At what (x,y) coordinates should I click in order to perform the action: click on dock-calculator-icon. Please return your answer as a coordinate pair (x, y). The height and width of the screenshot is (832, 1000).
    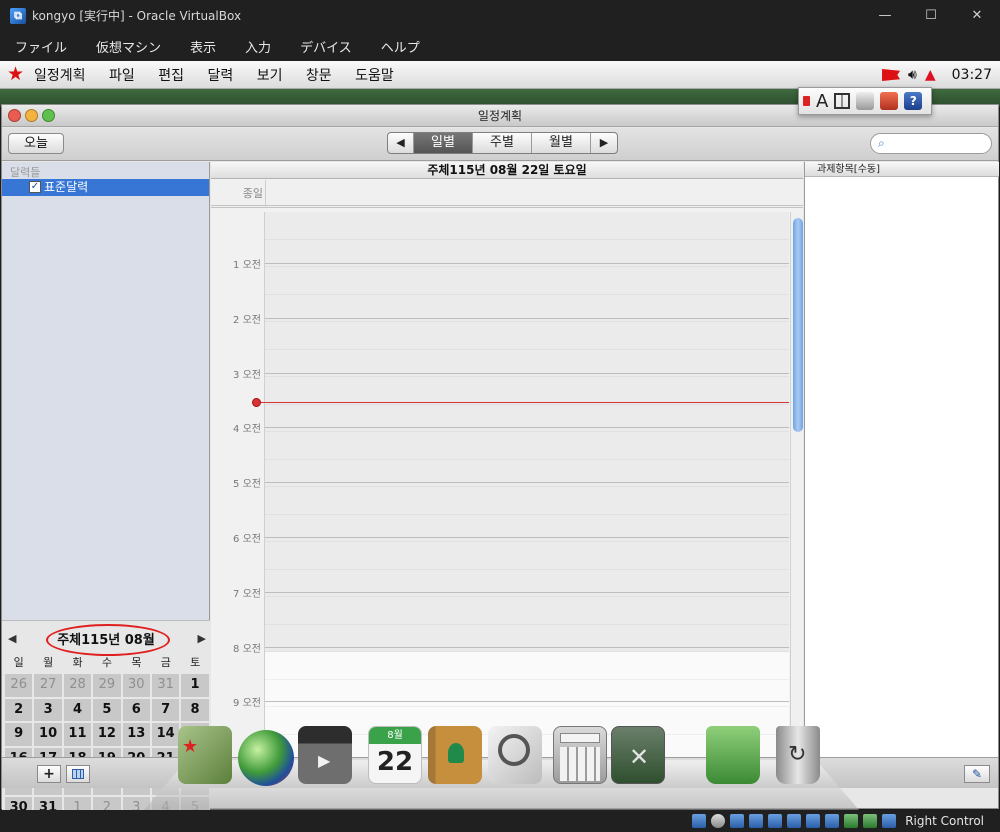
    Looking at the image, I should click on (580, 755).